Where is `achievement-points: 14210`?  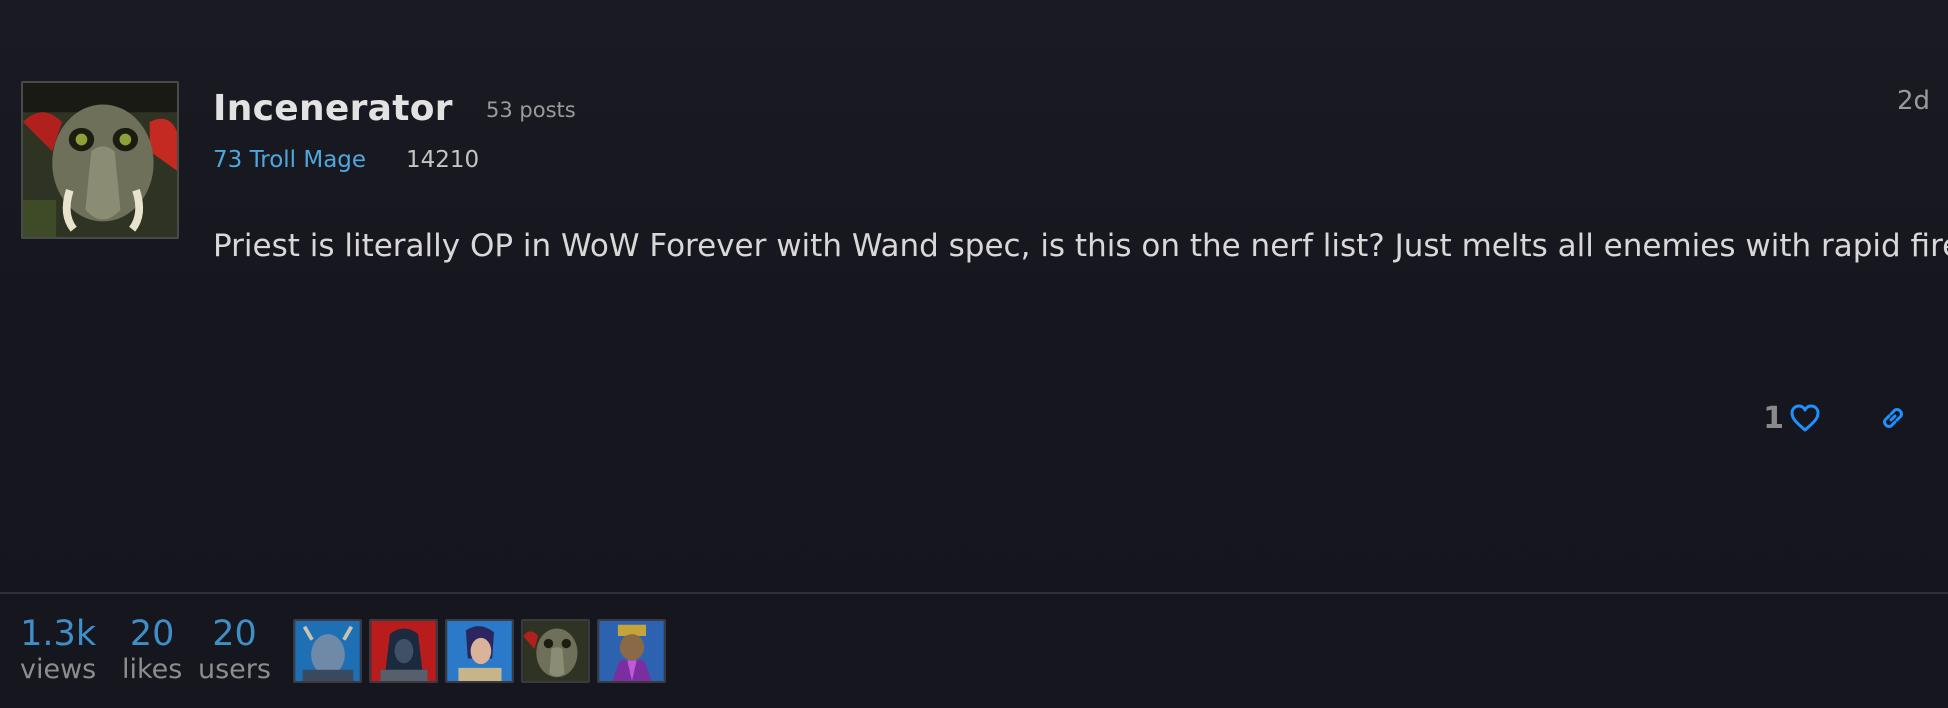 achievement-points: 14210 is located at coordinates (443, 160).